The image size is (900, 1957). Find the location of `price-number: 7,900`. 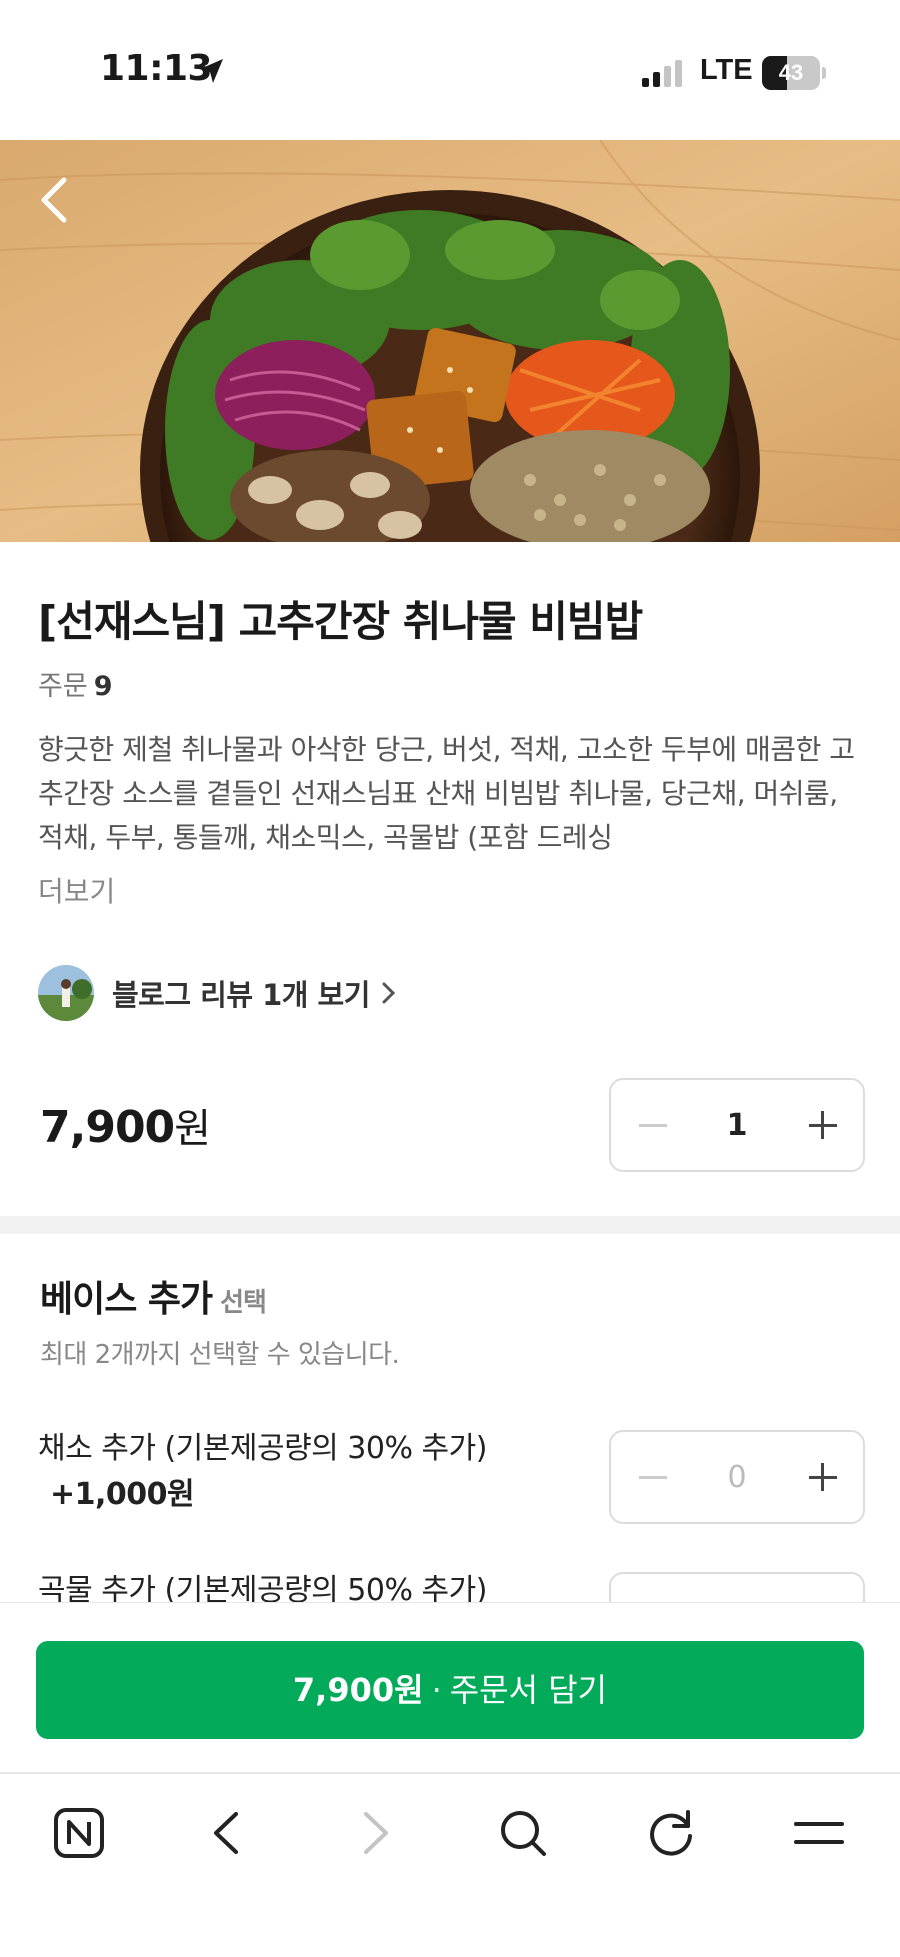

price-number: 7,900 is located at coordinates (107, 1127).